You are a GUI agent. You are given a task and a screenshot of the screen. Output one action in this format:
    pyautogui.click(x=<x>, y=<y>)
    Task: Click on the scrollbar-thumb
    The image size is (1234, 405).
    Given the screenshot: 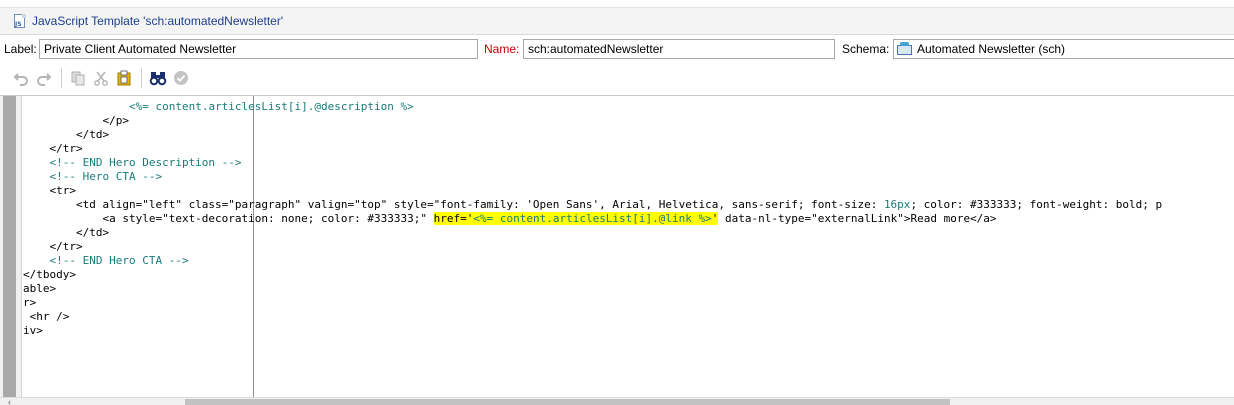 What is the action you would take?
    pyautogui.click(x=567, y=402)
    